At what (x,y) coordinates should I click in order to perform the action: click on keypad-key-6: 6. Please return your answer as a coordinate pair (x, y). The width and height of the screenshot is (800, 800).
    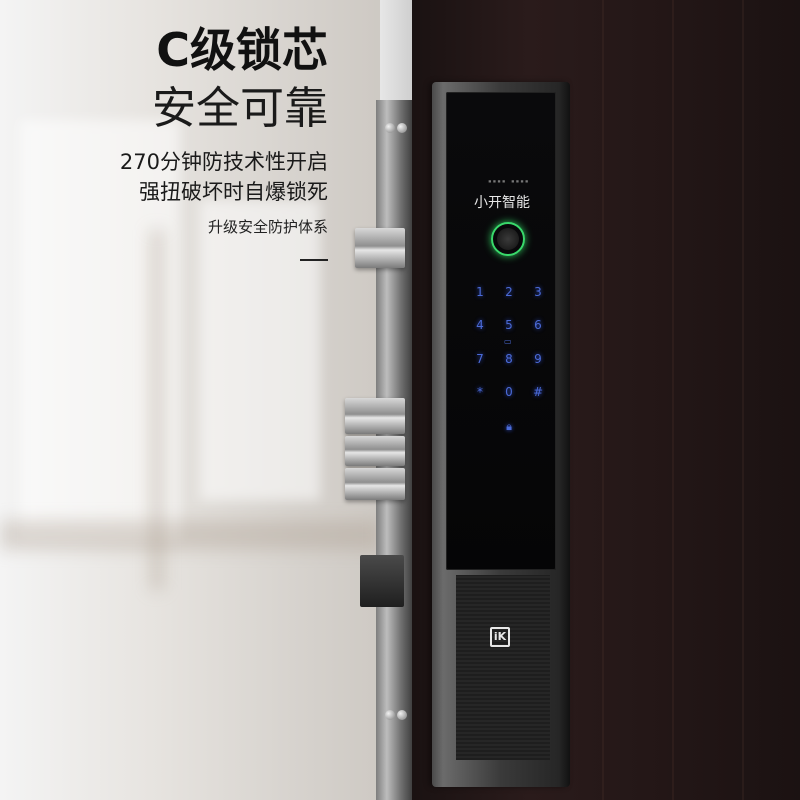
    Looking at the image, I should click on (538, 325).